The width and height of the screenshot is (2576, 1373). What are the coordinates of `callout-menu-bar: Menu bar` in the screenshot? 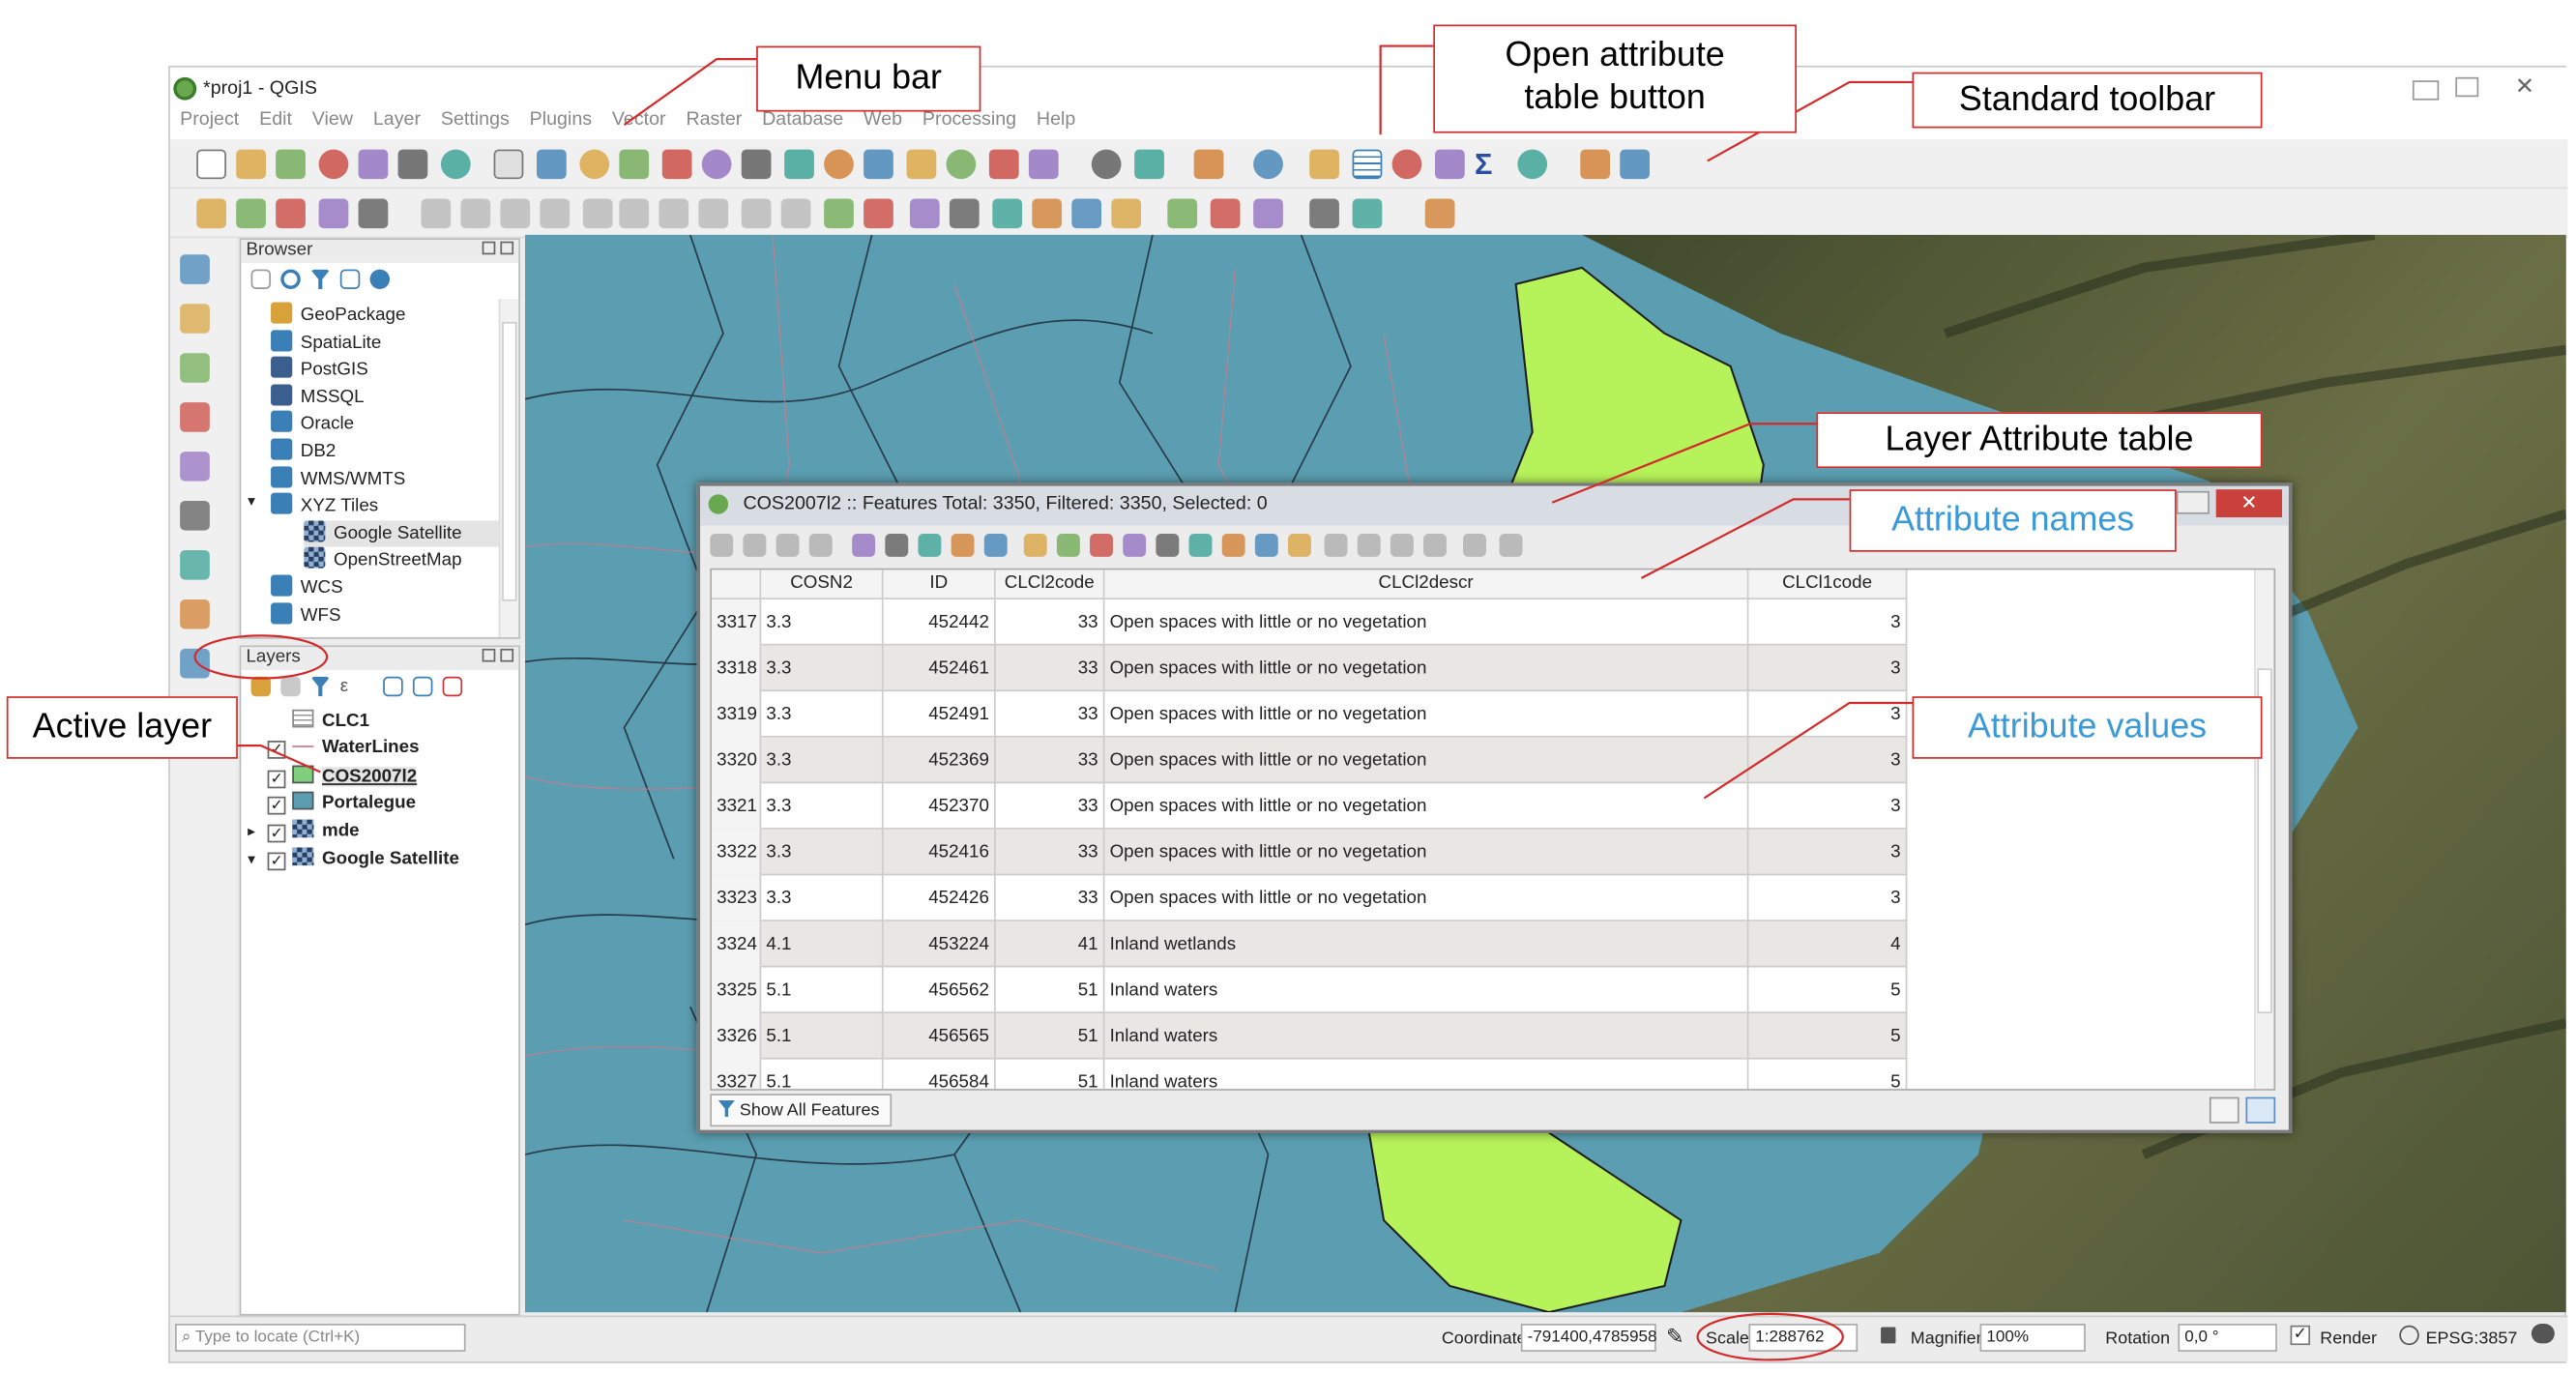 It's located at (868, 79).